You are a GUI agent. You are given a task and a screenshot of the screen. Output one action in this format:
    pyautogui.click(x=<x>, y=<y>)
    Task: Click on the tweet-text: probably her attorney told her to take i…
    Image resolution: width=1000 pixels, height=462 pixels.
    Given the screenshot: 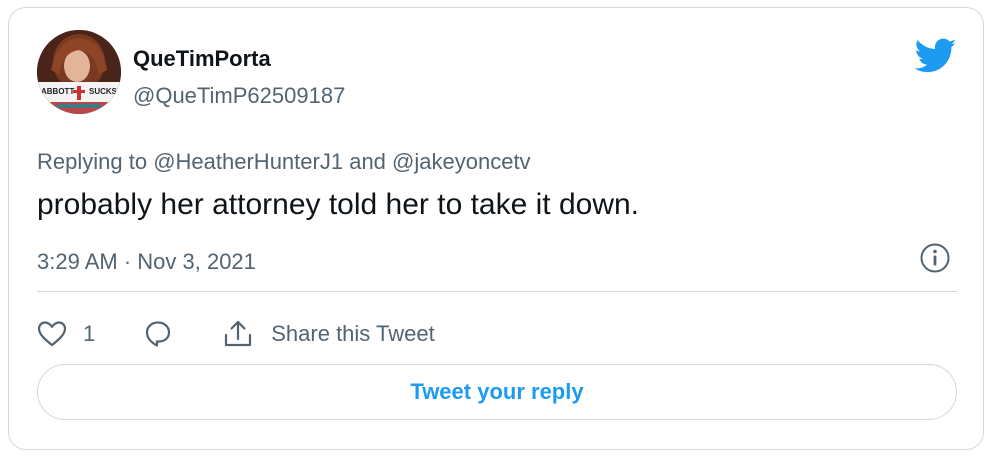 What is the action you would take?
    pyautogui.click(x=338, y=204)
    